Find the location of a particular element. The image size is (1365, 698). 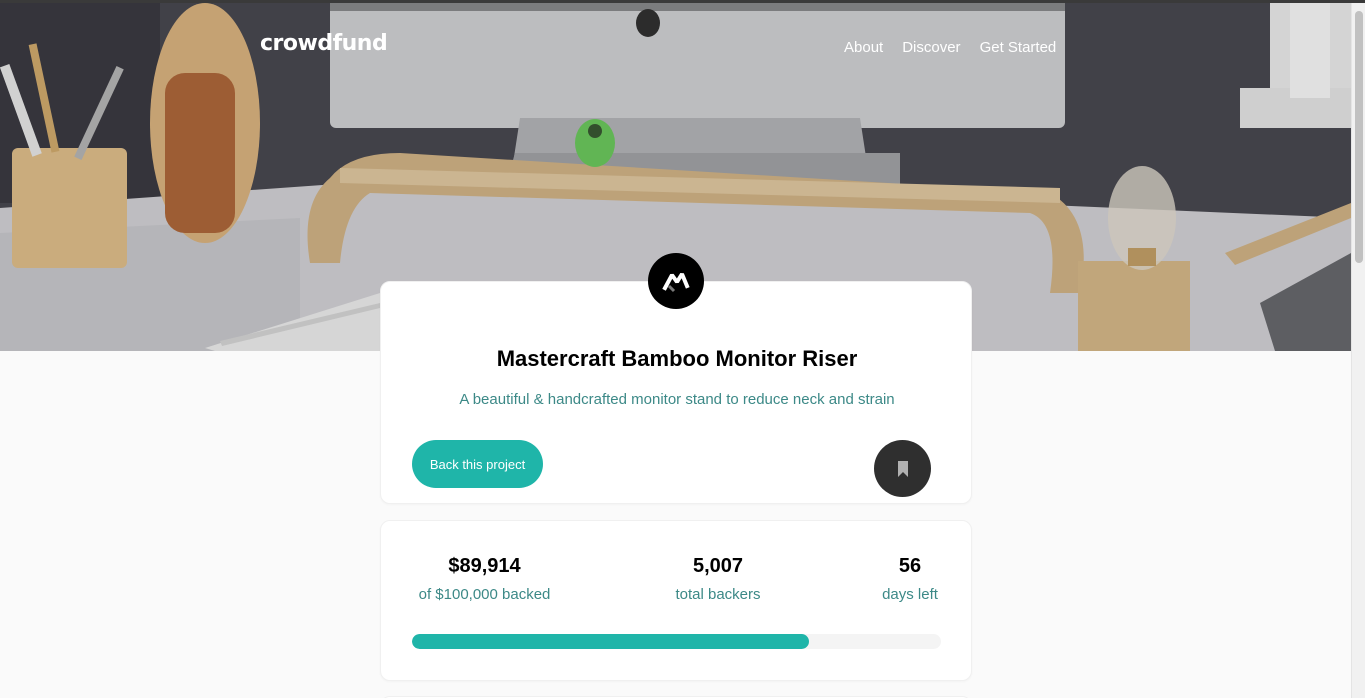

nav-about: About is located at coordinates (863, 47).